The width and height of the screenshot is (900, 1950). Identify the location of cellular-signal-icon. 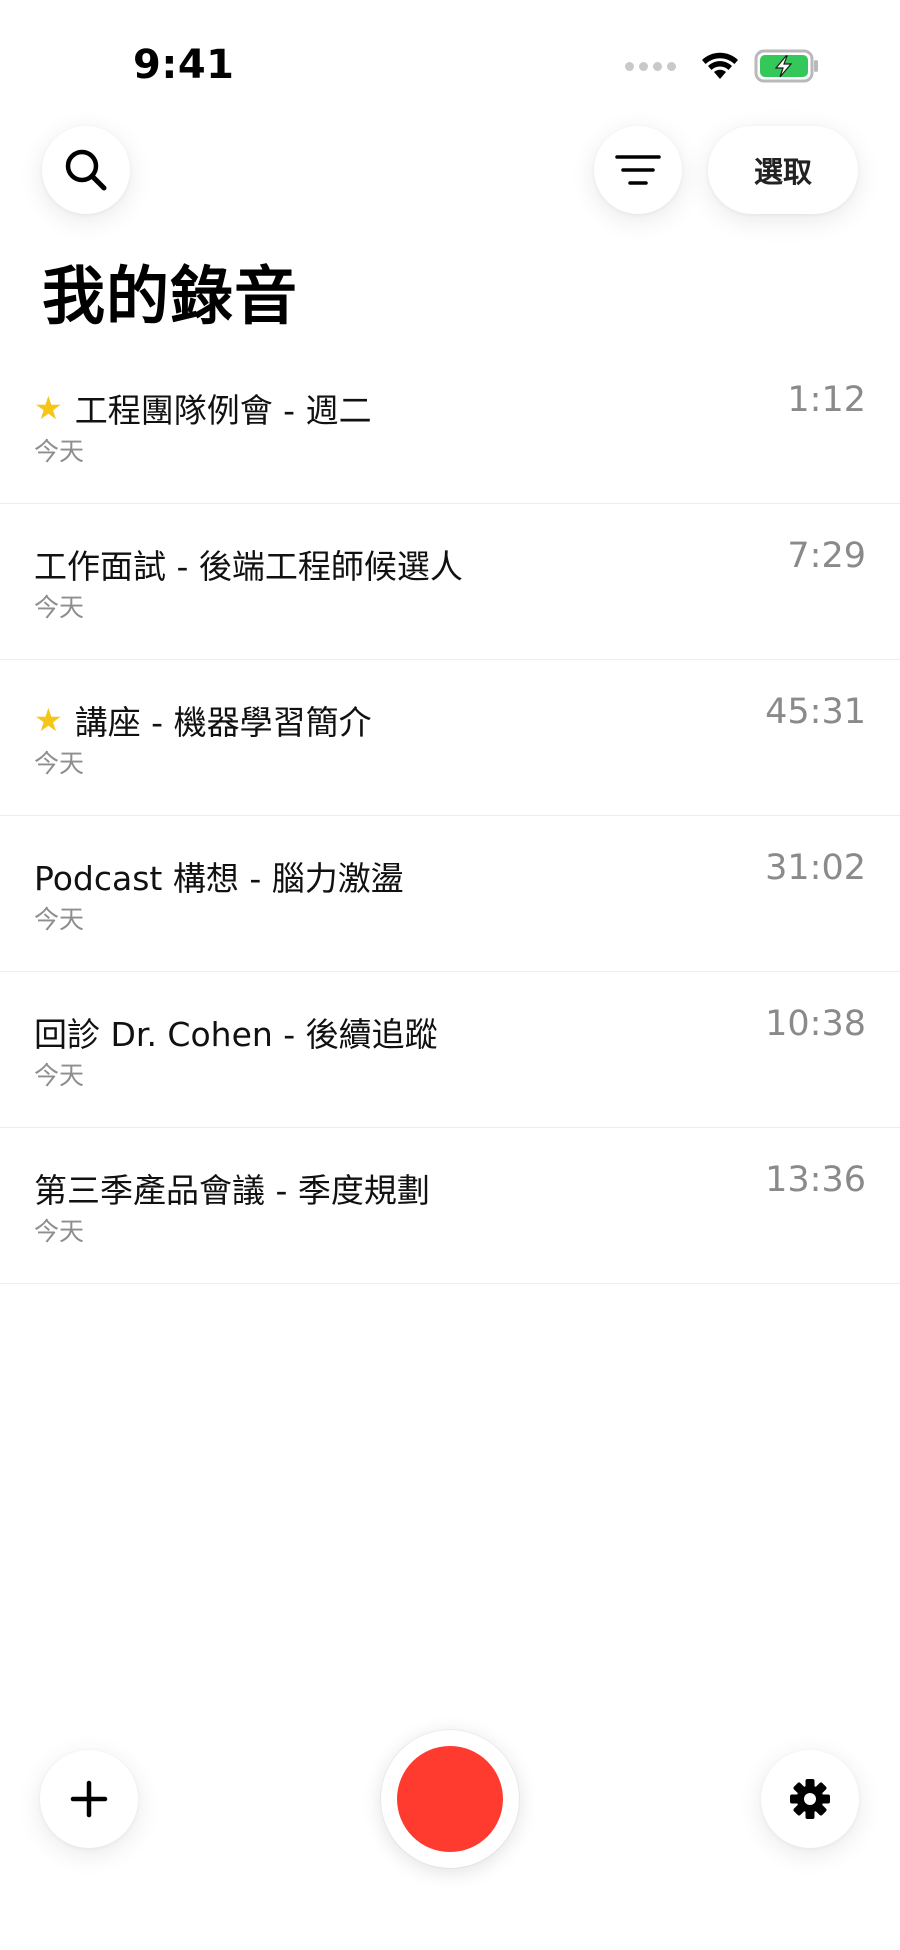
(650, 66).